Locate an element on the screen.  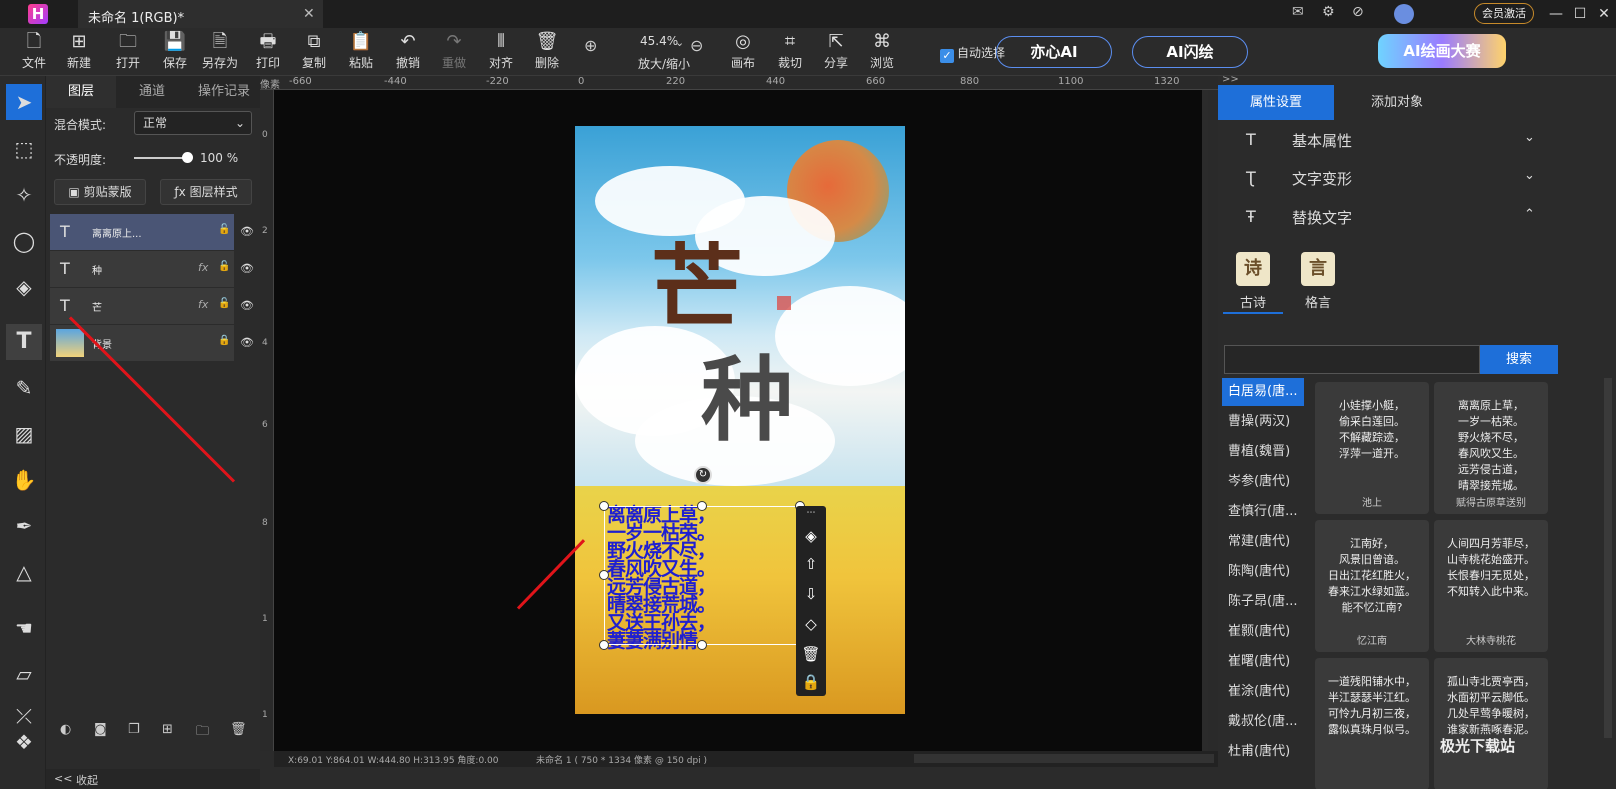
move-tool-icon: ➤ is located at coordinates (24, 102).